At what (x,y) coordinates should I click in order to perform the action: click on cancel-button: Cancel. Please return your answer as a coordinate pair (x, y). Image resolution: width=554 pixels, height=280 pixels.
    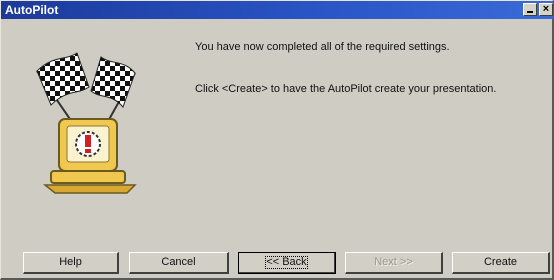
    Looking at the image, I should click on (179, 263).